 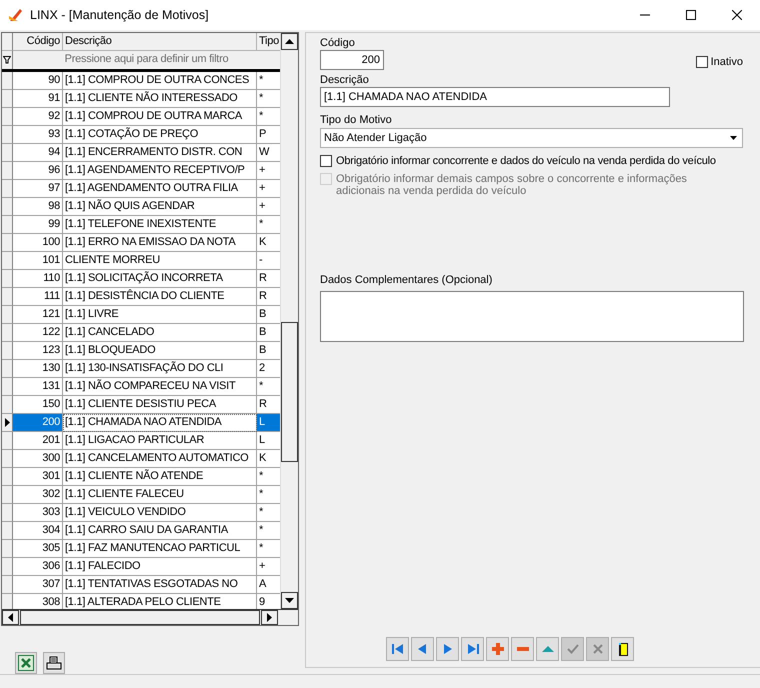 I want to click on code-cell: 304, so click(x=38, y=531).